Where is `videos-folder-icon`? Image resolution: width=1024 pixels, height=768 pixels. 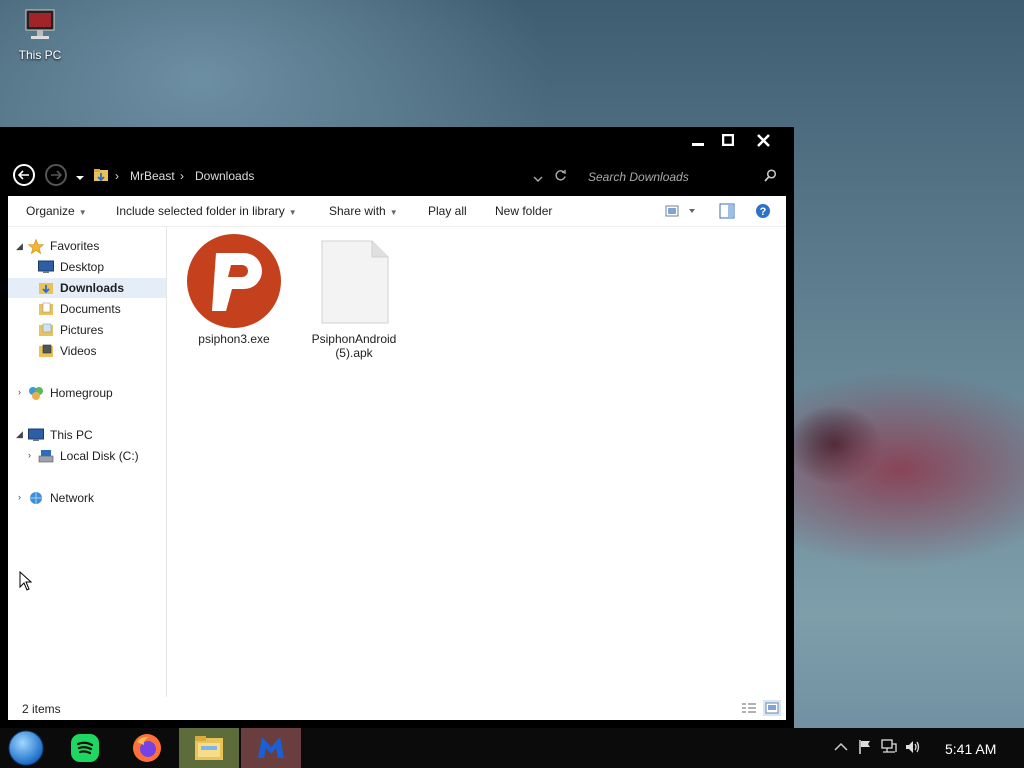 videos-folder-icon is located at coordinates (46, 351).